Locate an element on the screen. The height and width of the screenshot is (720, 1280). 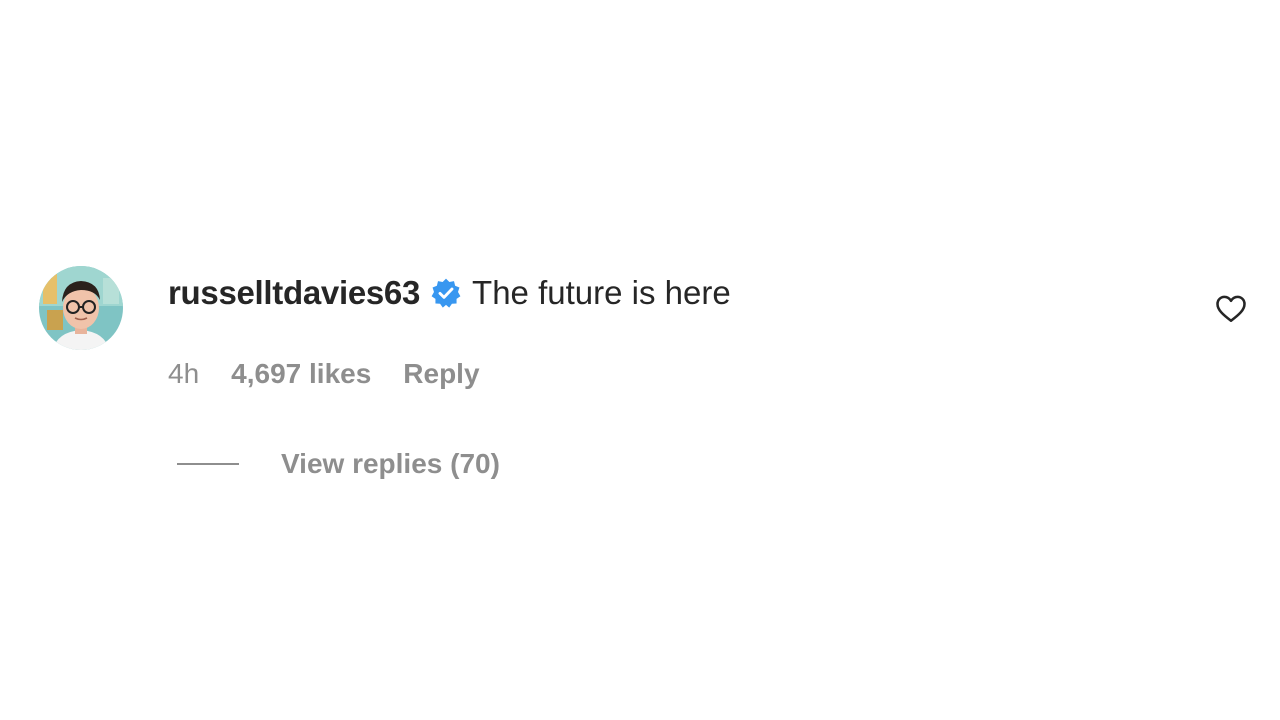
avatar-image is located at coordinates (81, 308).